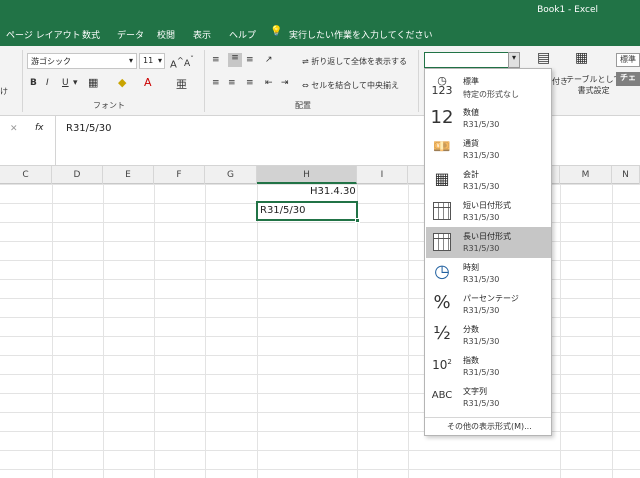  I want to click on format-name: 短い日付形式, so click(487, 205).